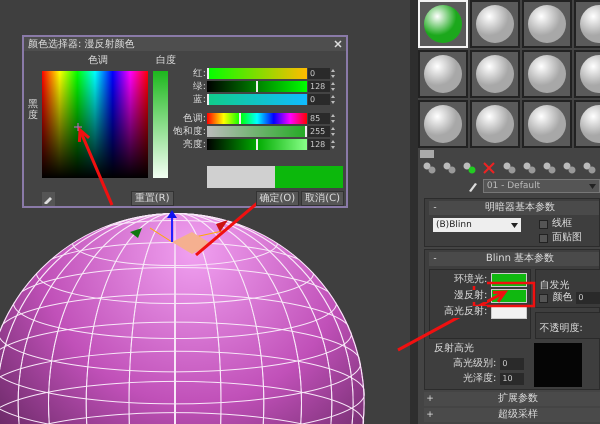 The width and height of the screenshot is (600, 424). I want to click on cancel-button: 取消(C), so click(322, 198).